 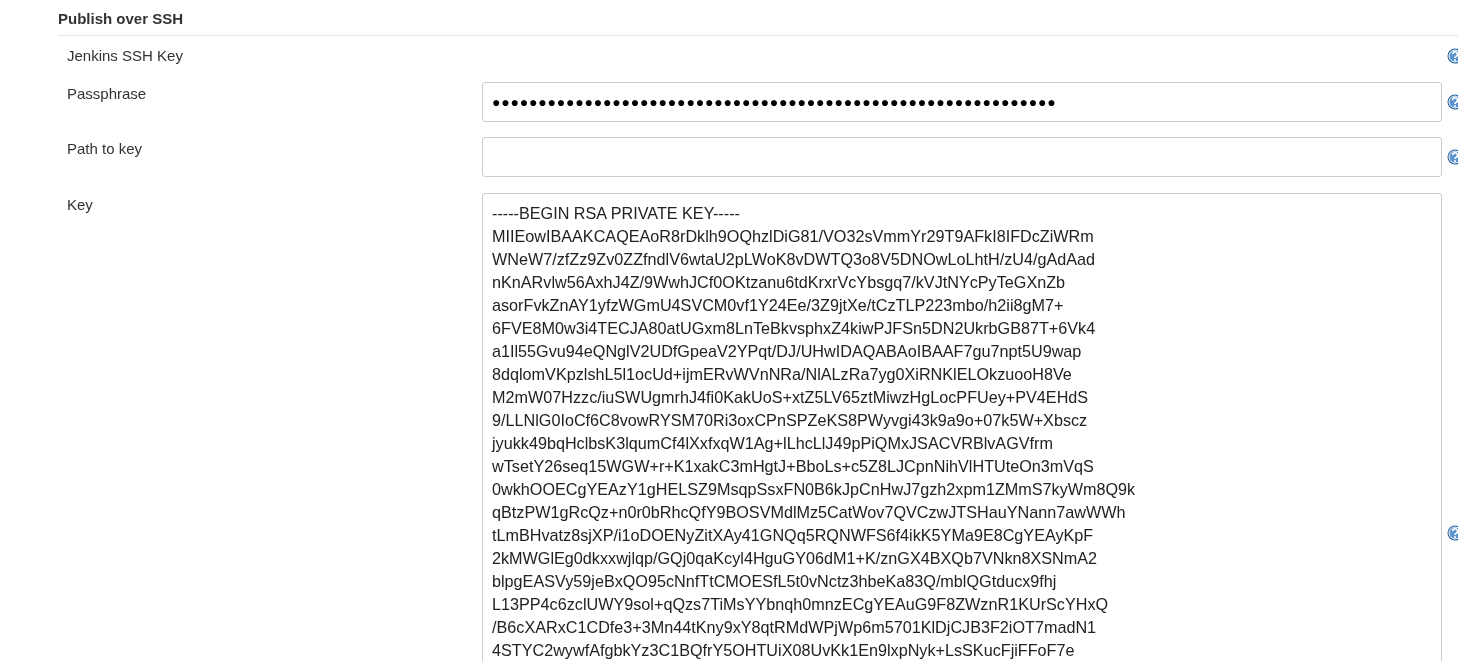 What do you see at coordinates (124, 55) in the screenshot?
I see `field-label: Jenkins SSH Key` at bounding box center [124, 55].